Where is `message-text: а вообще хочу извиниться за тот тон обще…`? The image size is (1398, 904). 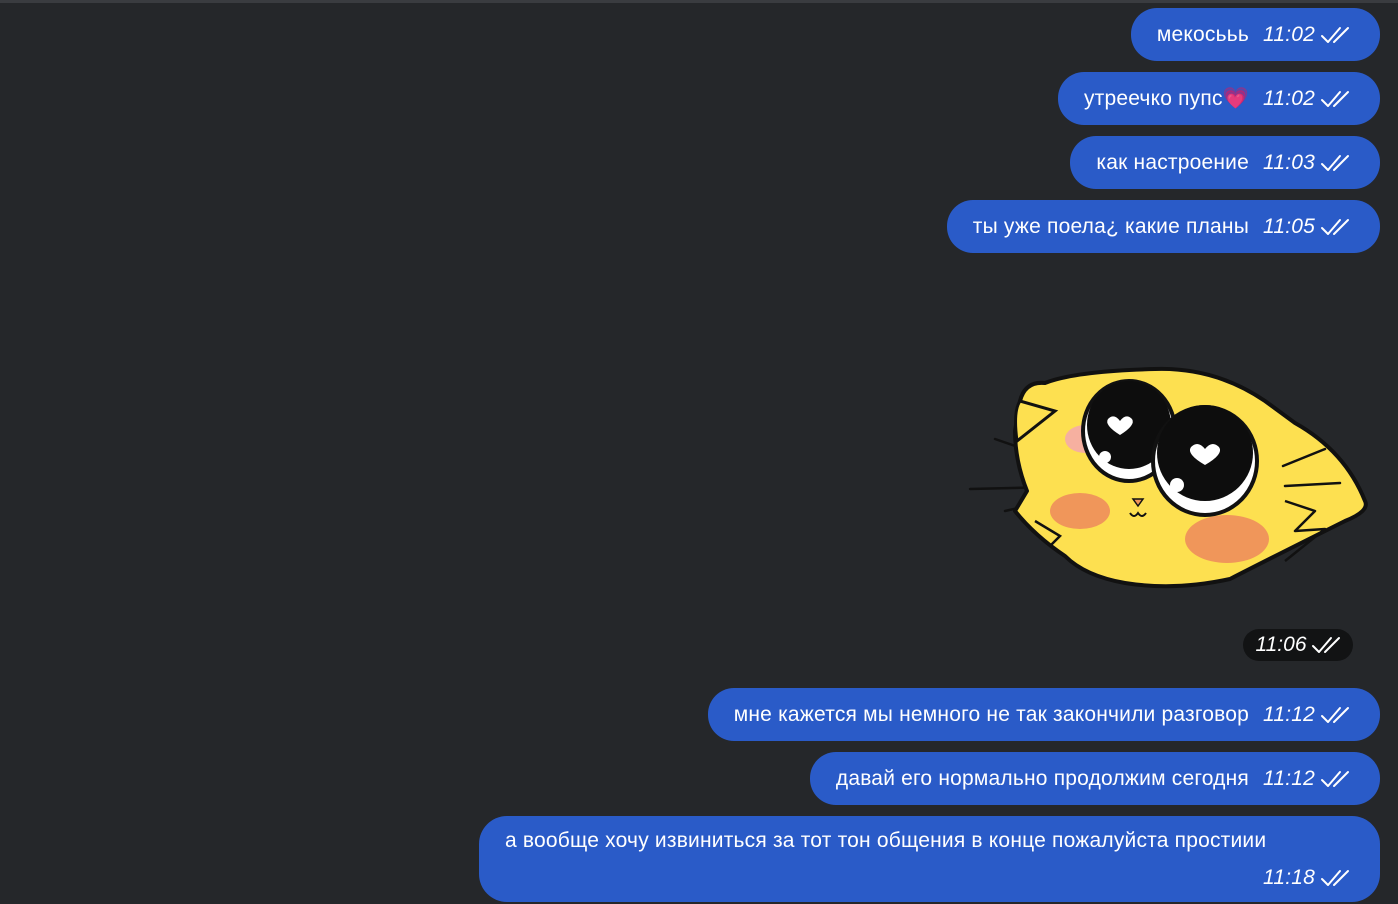
message-text: а вообще хочу извиниться за тот тон обще… is located at coordinates (886, 840).